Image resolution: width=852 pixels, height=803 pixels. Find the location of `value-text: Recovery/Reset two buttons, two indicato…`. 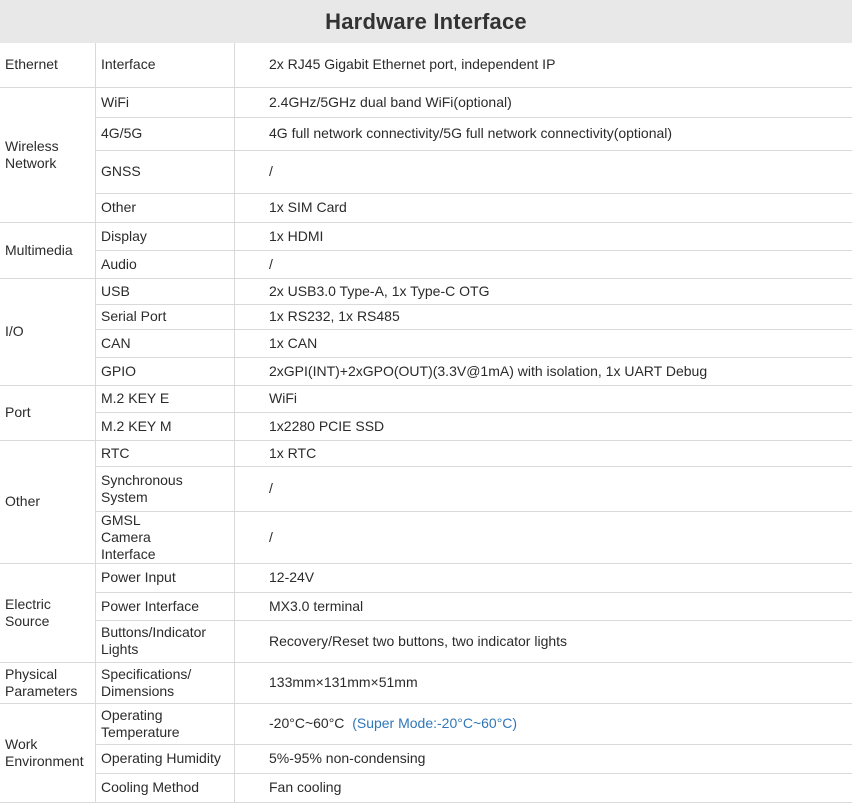

value-text: Recovery/Reset two buttons, two indicato… is located at coordinates (418, 641).